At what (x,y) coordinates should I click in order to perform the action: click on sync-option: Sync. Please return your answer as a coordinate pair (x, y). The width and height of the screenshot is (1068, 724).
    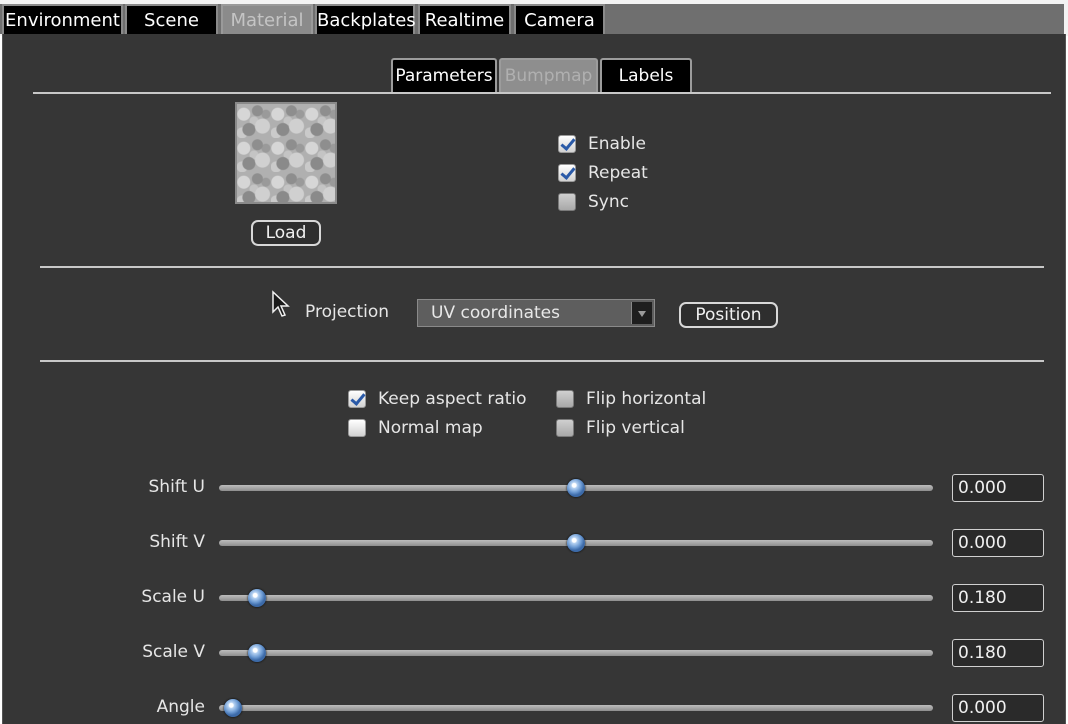
    Looking at the image, I should click on (593, 202).